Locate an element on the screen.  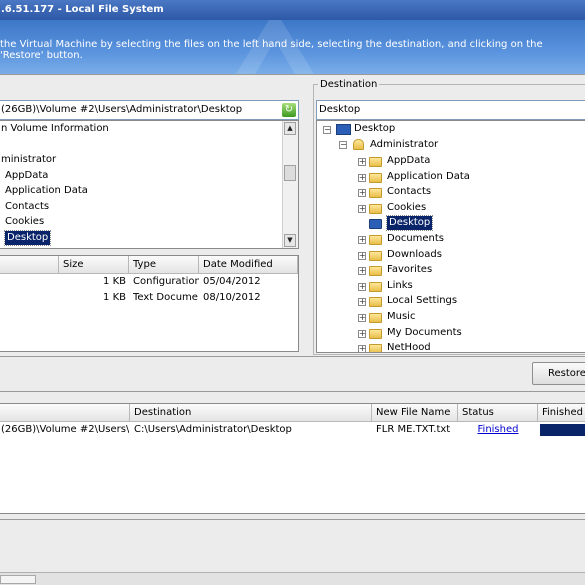
queue-col-new-name: New File Name is located at coordinates (415, 413).